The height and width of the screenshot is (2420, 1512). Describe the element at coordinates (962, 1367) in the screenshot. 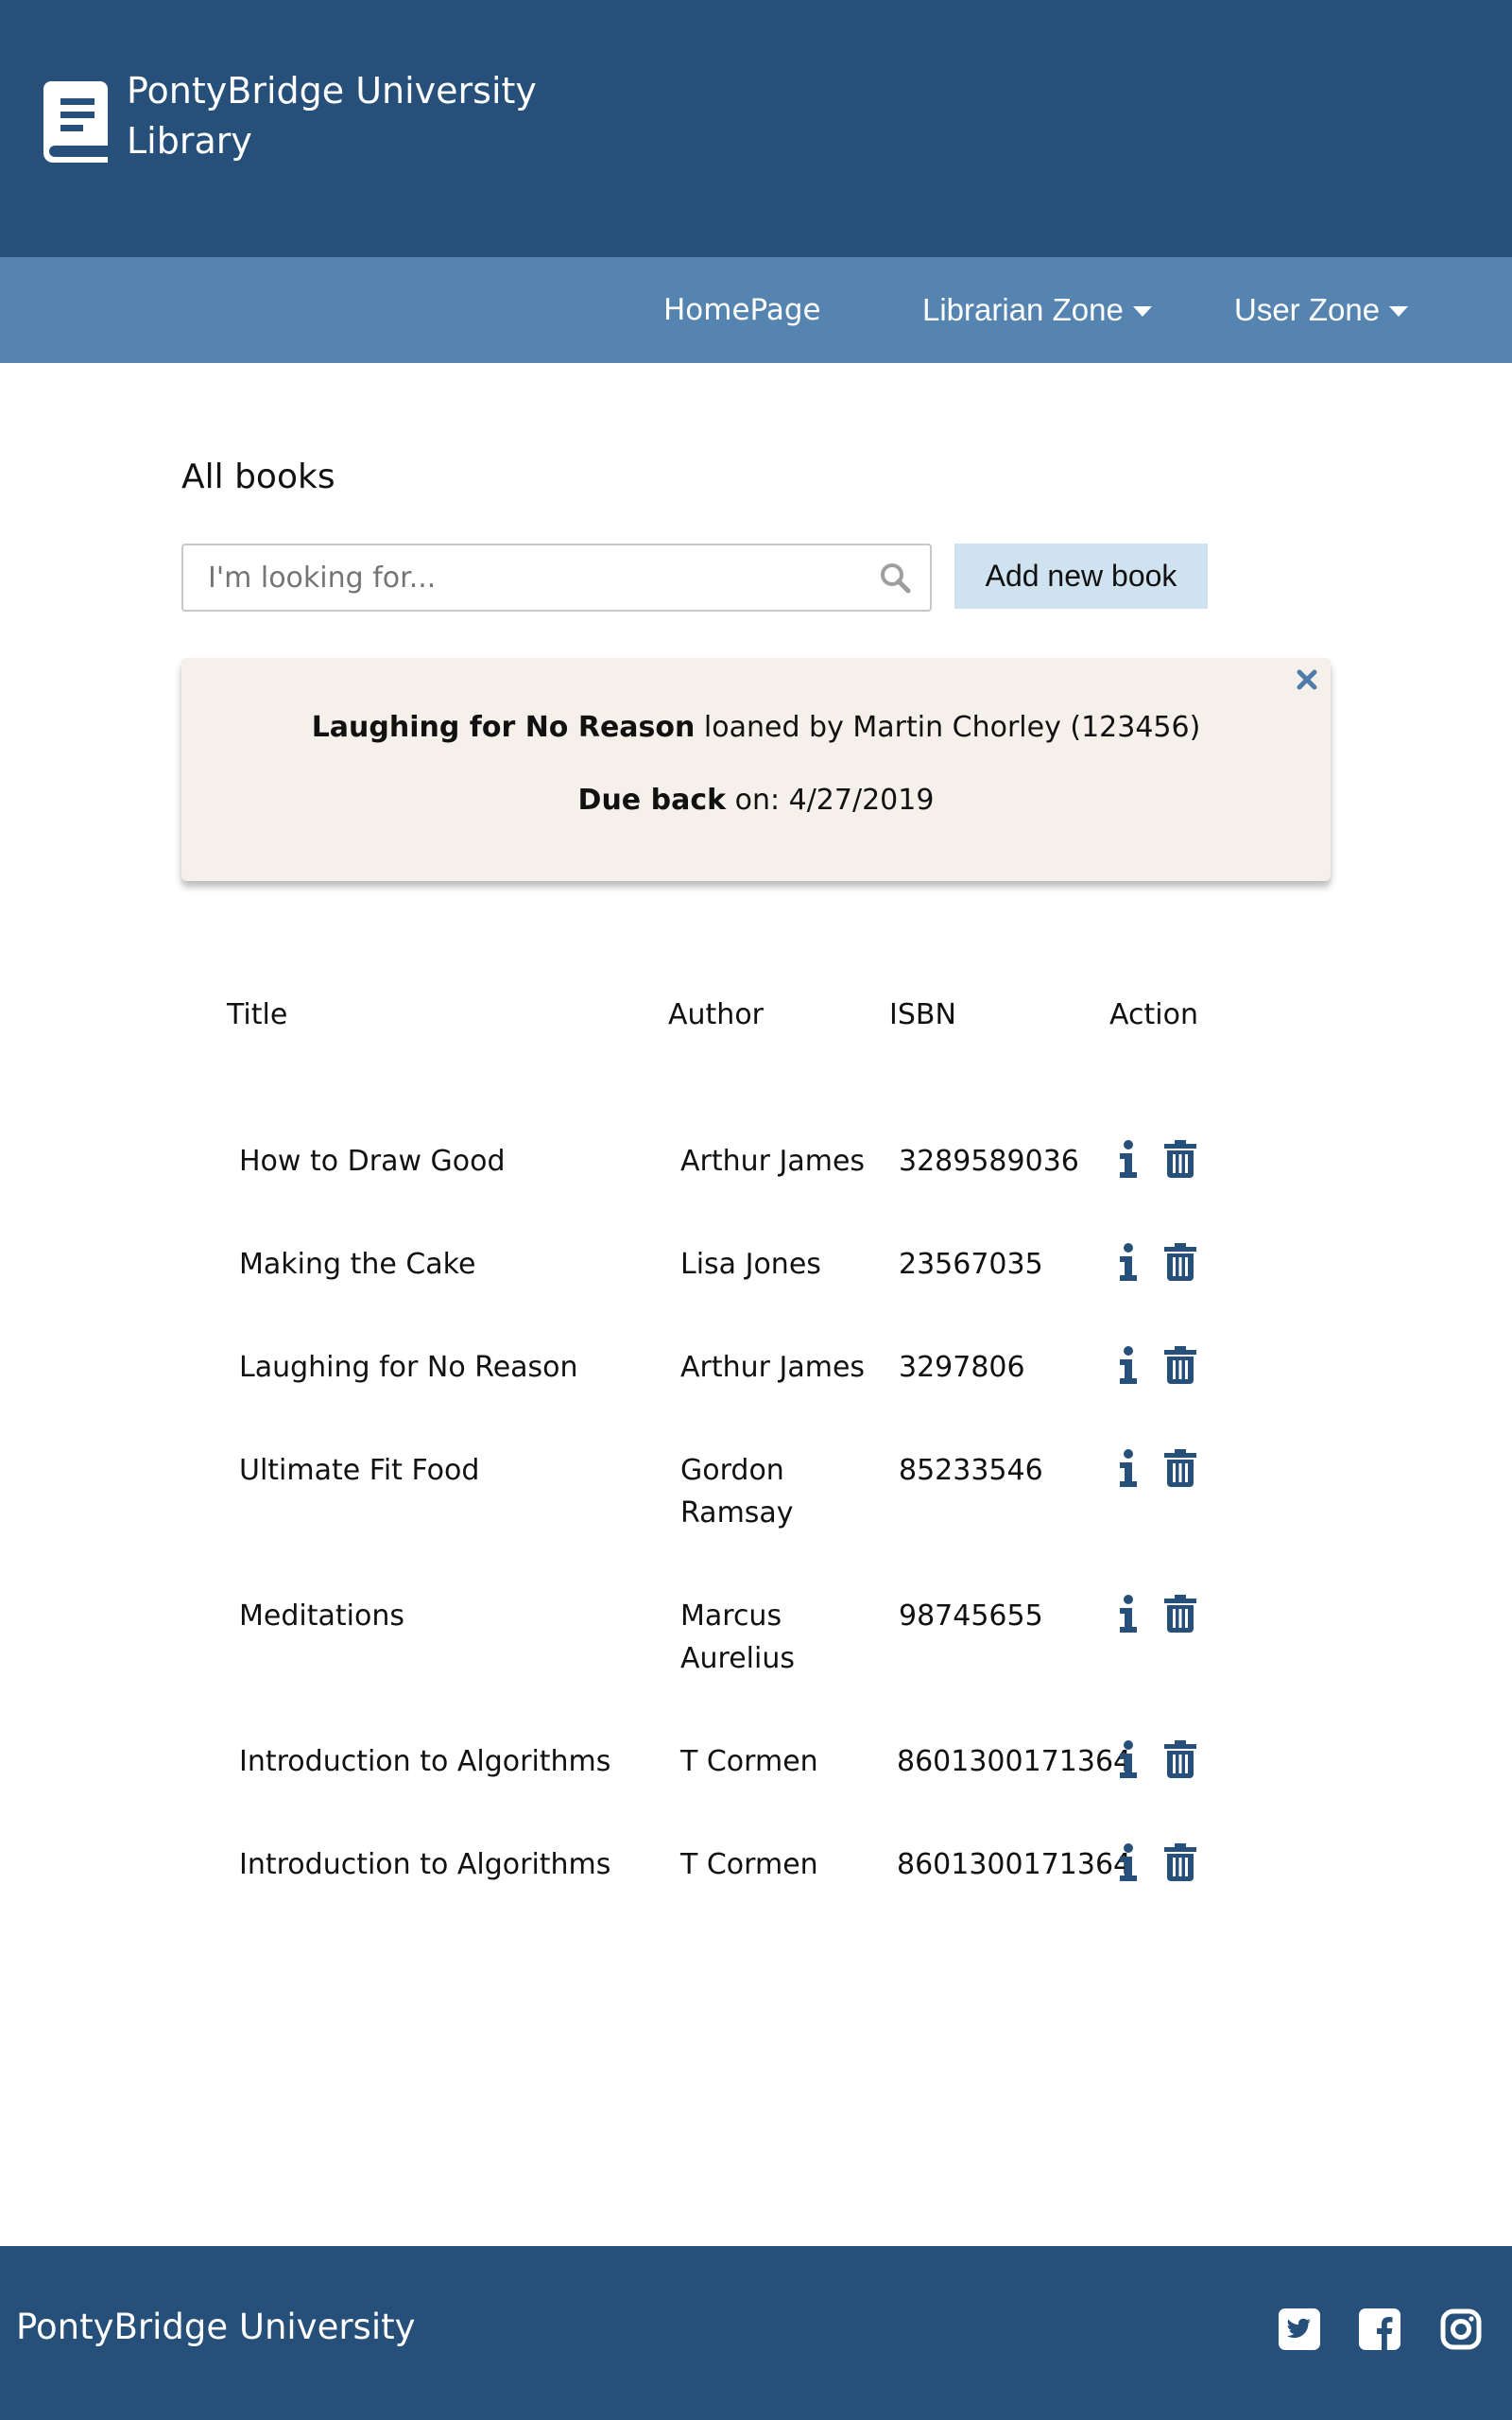

I see `book-isbn: 3297806` at that location.